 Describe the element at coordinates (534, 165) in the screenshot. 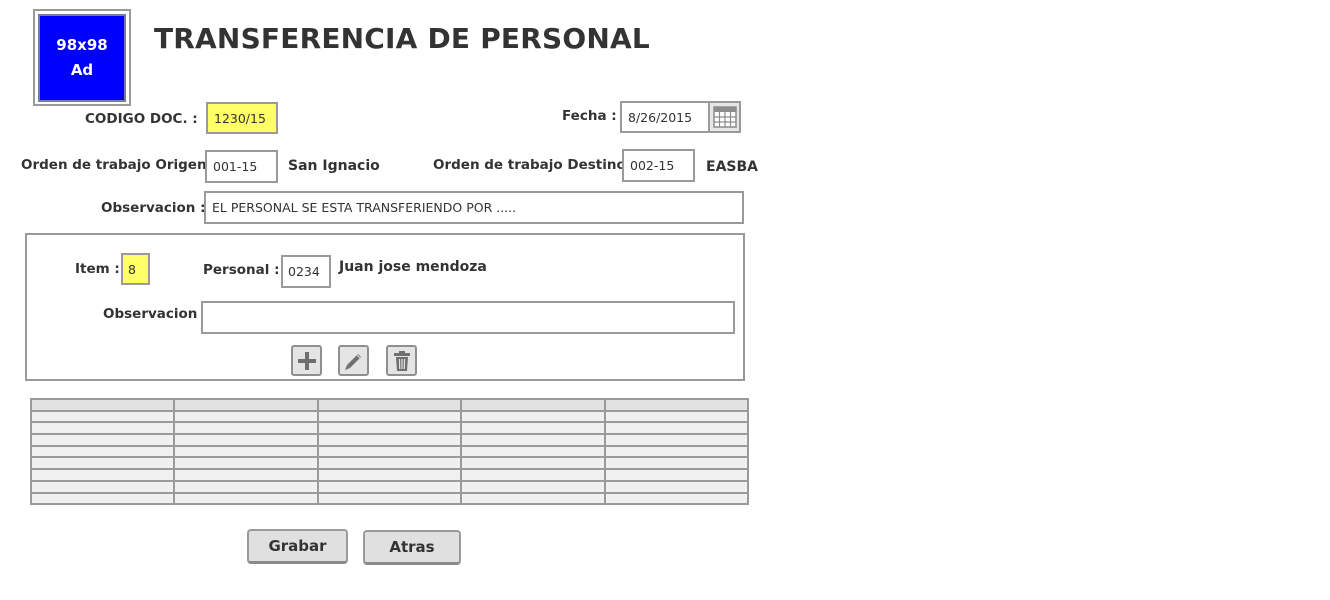

I see `destino-label: Orden de trabajo Destino :` at that location.